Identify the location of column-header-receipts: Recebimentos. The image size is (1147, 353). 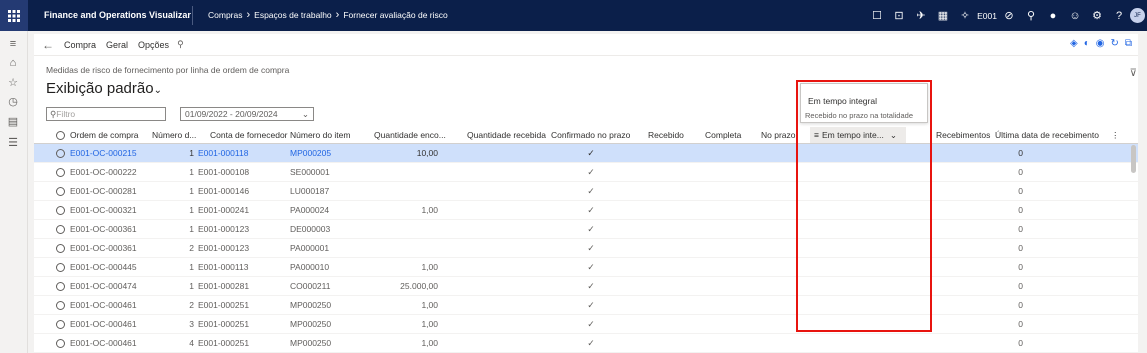
(966, 135).